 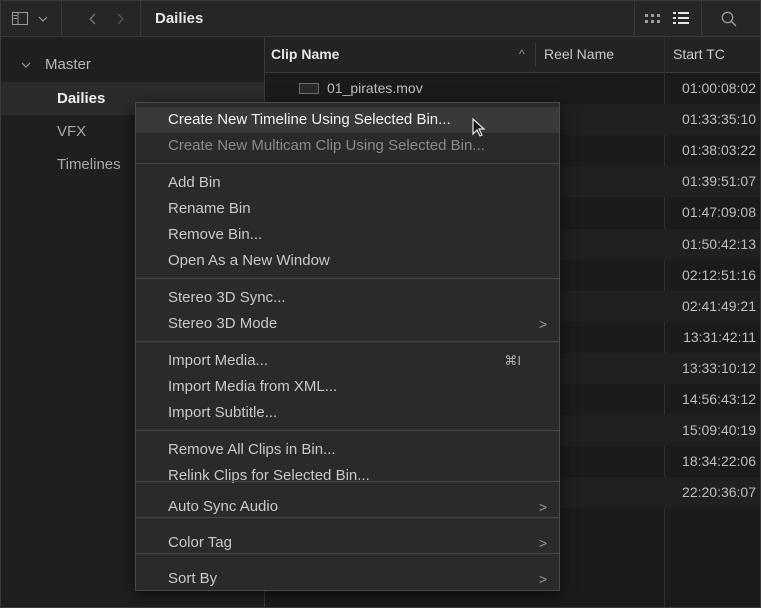 I want to click on start-tc-cell: 01:38:03:22, so click(x=719, y=150).